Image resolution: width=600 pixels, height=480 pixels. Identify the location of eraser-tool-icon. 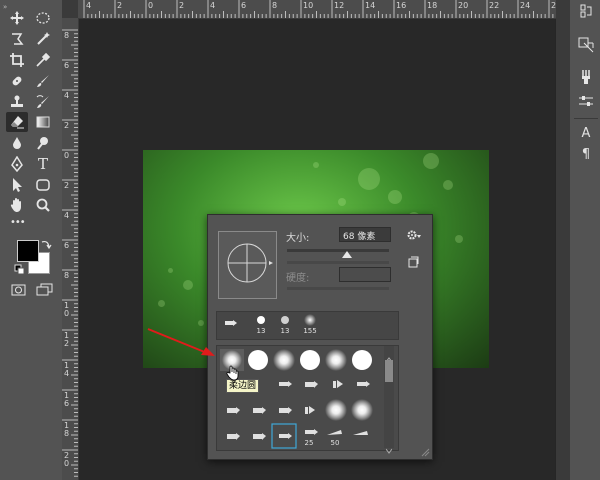
(17, 122).